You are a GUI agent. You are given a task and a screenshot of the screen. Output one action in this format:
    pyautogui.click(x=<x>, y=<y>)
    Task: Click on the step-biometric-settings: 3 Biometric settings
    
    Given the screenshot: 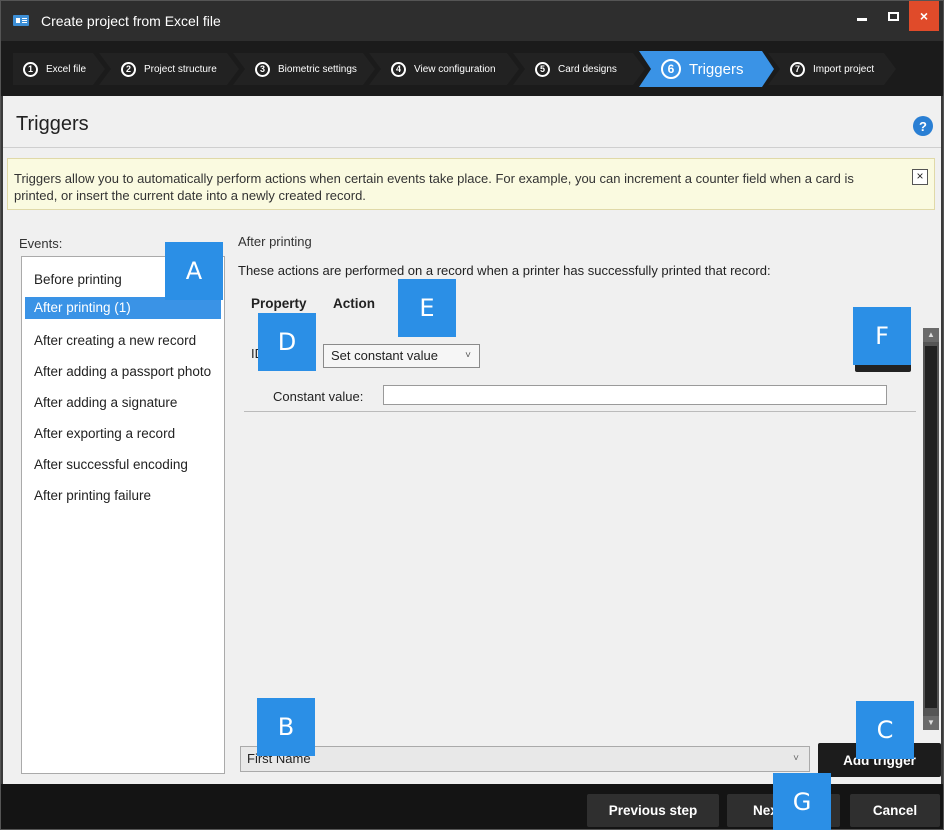 What is the action you would take?
    pyautogui.click(x=304, y=69)
    